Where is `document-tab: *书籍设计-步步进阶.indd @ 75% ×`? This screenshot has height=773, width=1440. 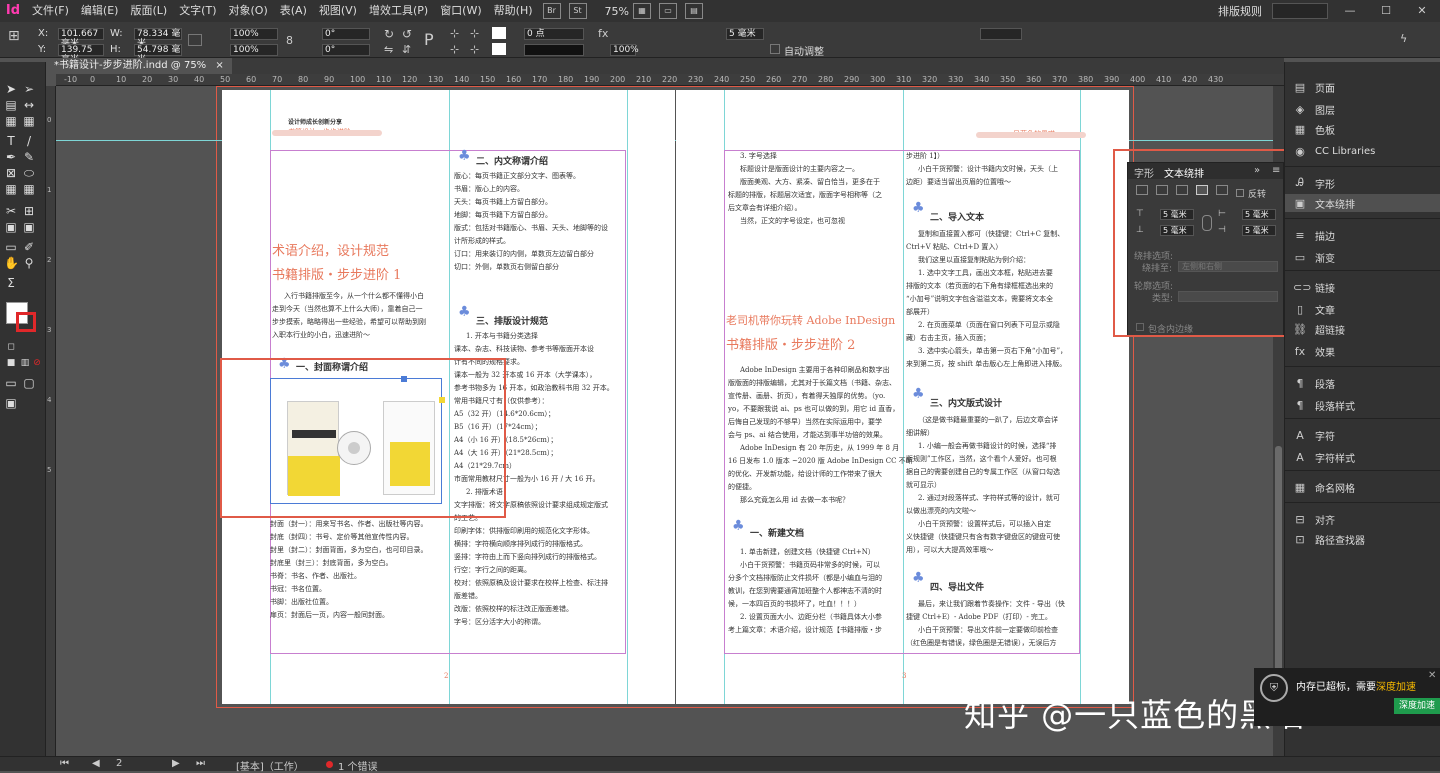 document-tab: *书籍设计-步步进阶.indd @ 75% × is located at coordinates (139, 66).